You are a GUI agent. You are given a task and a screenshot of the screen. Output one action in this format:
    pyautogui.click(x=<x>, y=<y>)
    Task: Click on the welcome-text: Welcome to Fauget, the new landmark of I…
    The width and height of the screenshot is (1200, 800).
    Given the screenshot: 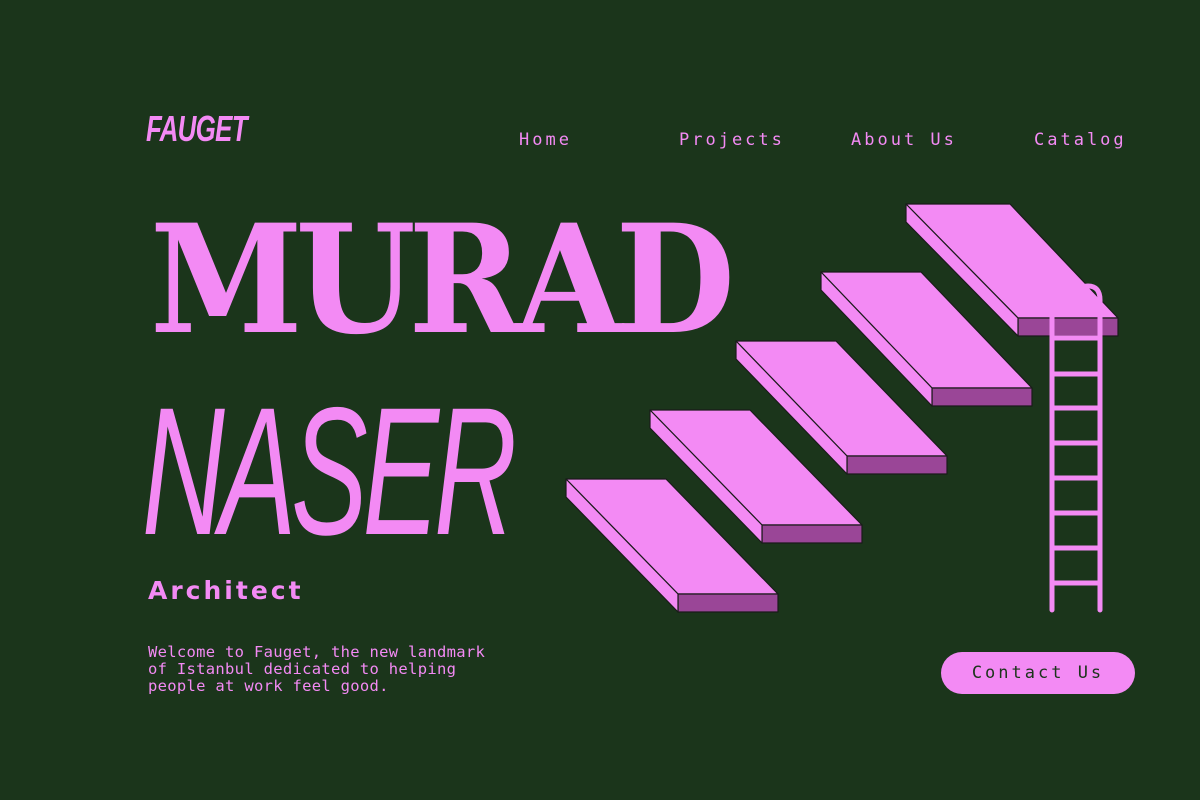 What is the action you would take?
    pyautogui.click(x=317, y=669)
    